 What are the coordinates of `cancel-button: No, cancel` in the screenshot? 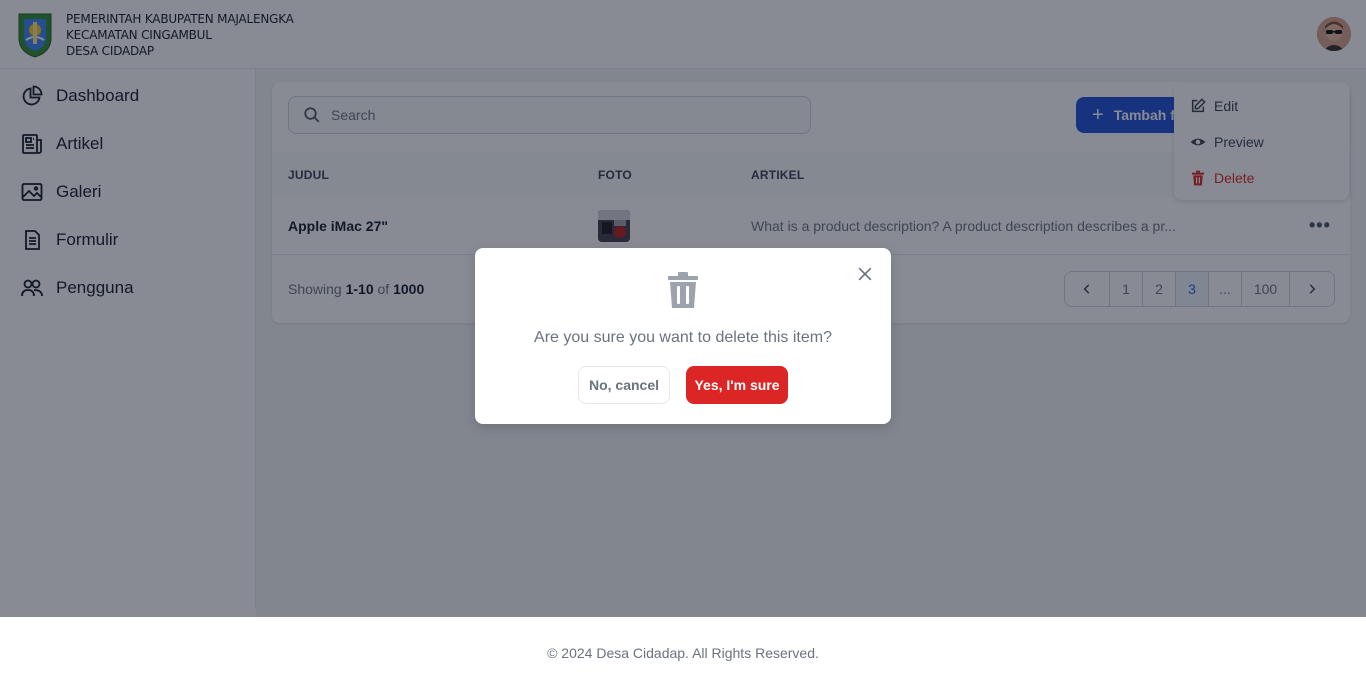 It's located at (624, 385).